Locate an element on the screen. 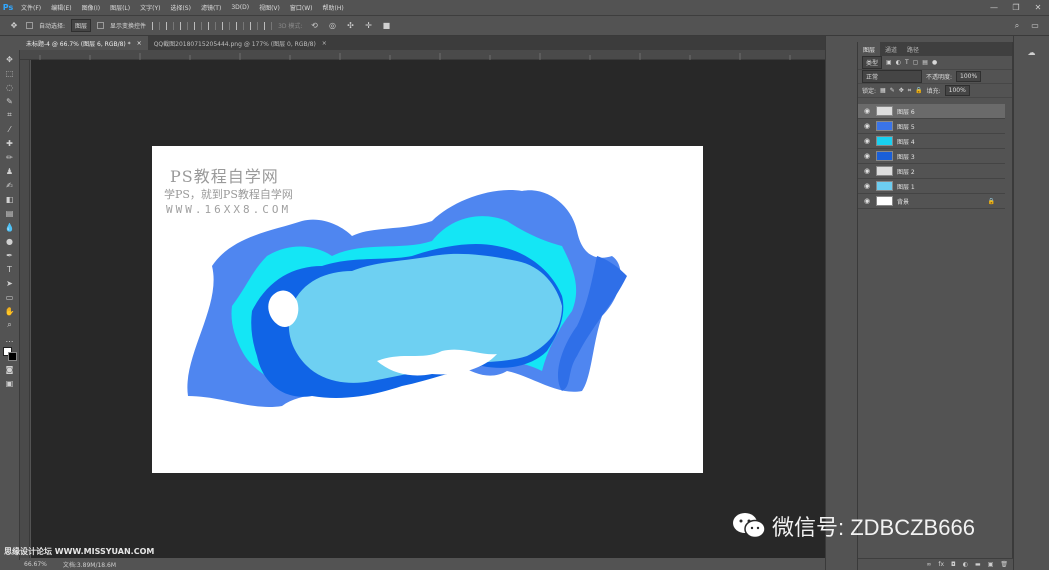 This screenshot has width=1049, height=570. layer-name: 图层 6 is located at coordinates (906, 111).